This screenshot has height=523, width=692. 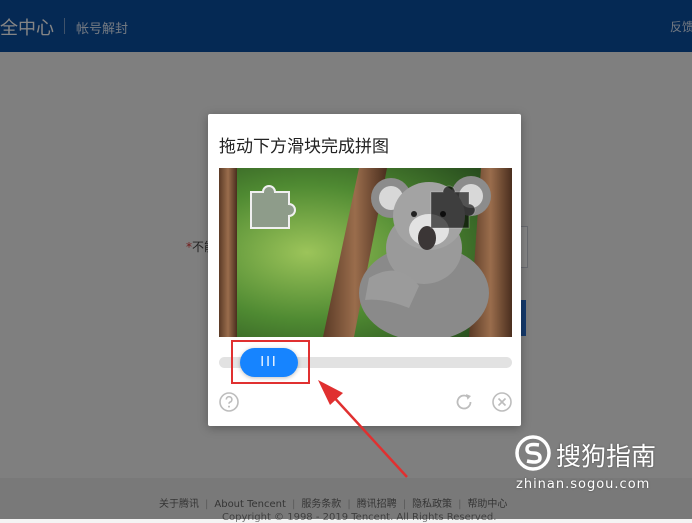 I want to click on watermark-url: zhinan.sogou.com, so click(x=583, y=484).